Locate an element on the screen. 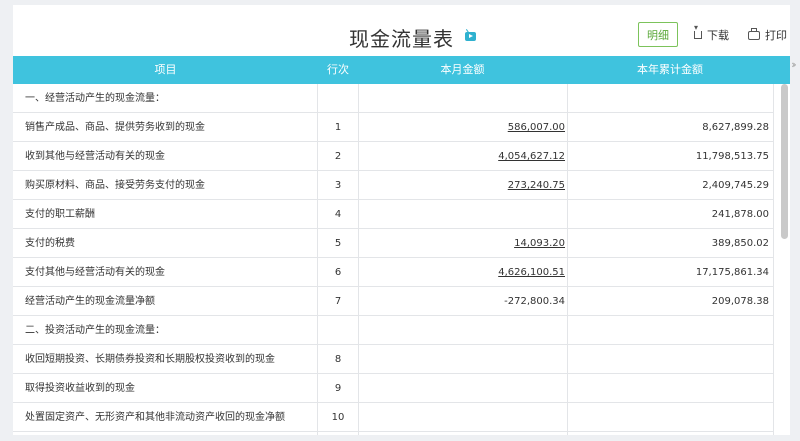  row-item-label: 支付其他与经营活动有关的现金 is located at coordinates (95, 272).